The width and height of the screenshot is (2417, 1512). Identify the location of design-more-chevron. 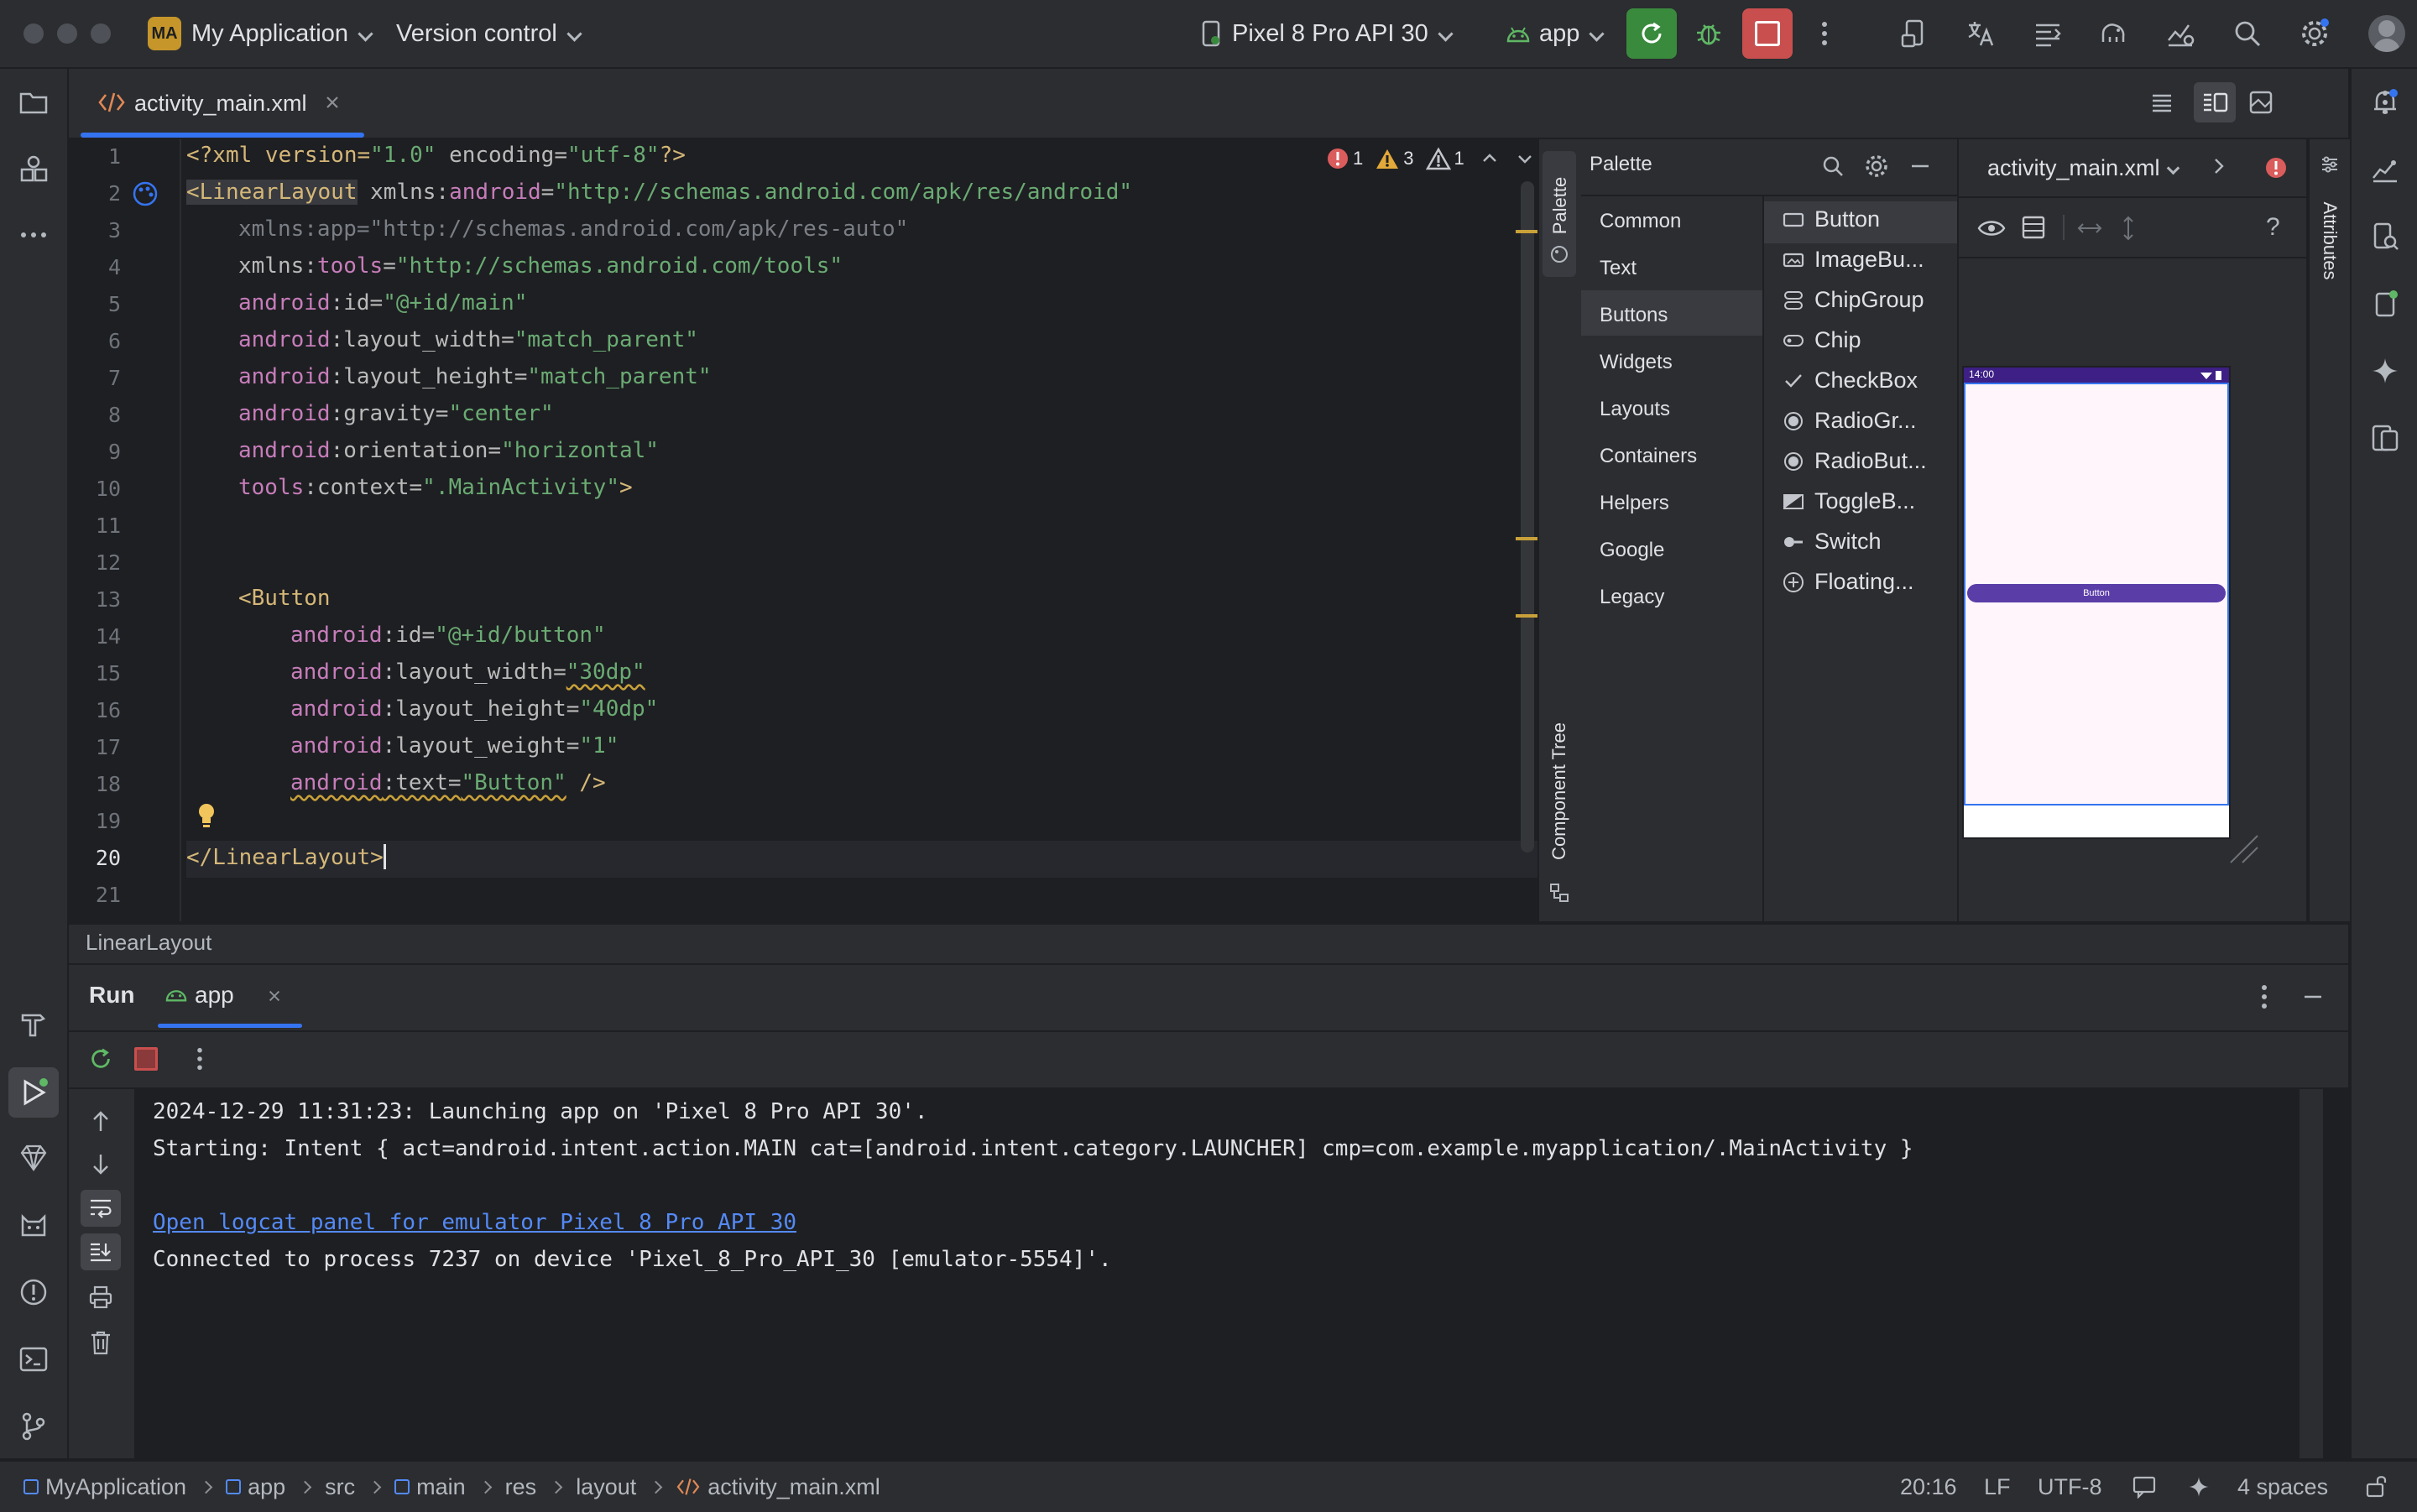
(2219, 166).